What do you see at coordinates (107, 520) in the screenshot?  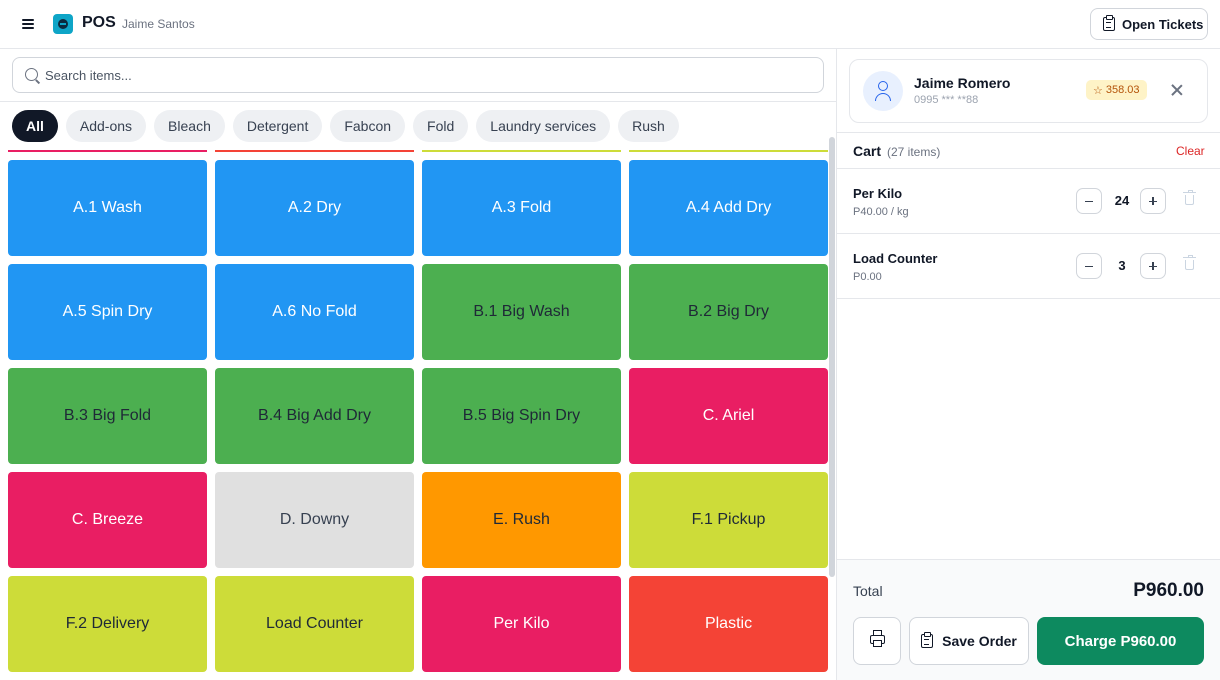 I see `item-tile: C. Breeze` at bounding box center [107, 520].